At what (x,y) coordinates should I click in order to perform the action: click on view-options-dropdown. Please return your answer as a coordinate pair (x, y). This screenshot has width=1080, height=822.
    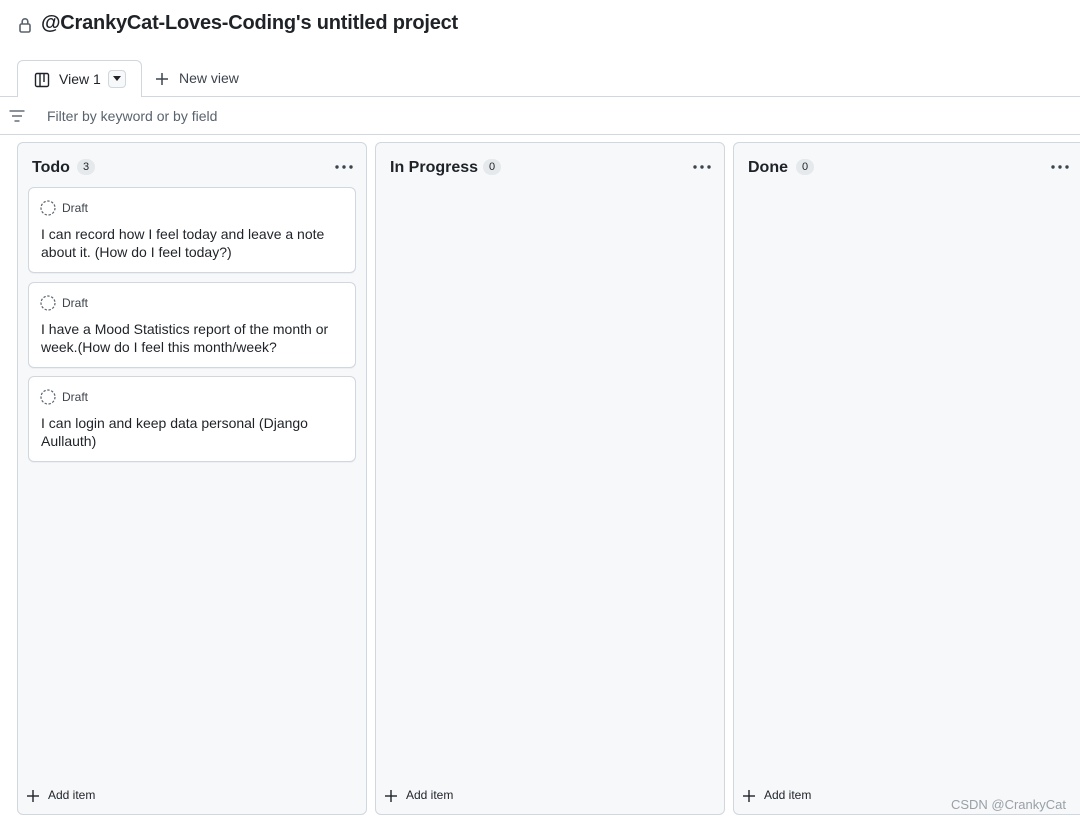
    Looking at the image, I should click on (117, 79).